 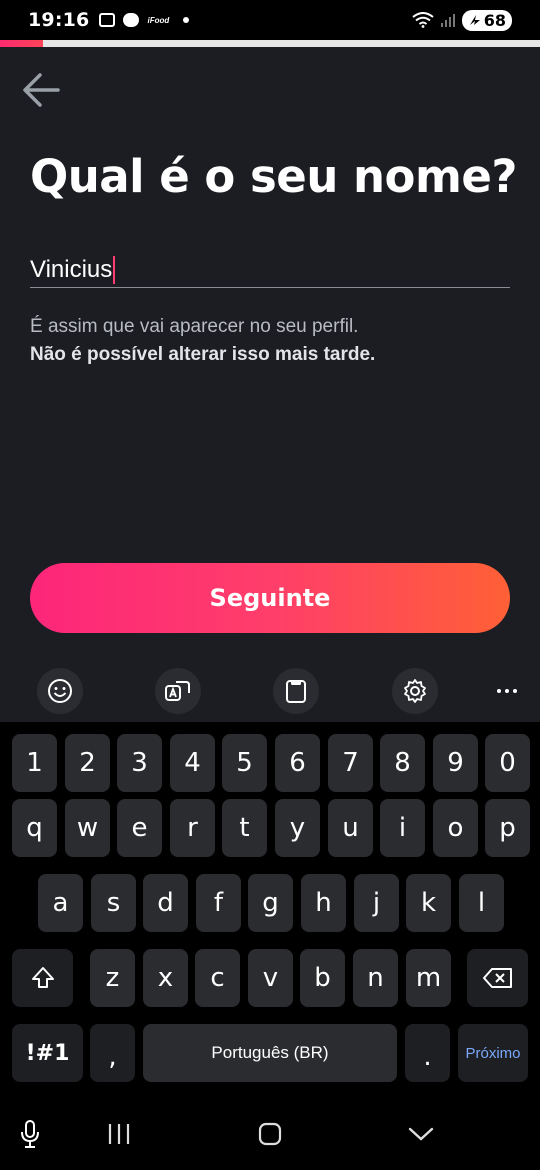 What do you see at coordinates (455, 828) in the screenshot?
I see `letter-key-o: o` at bounding box center [455, 828].